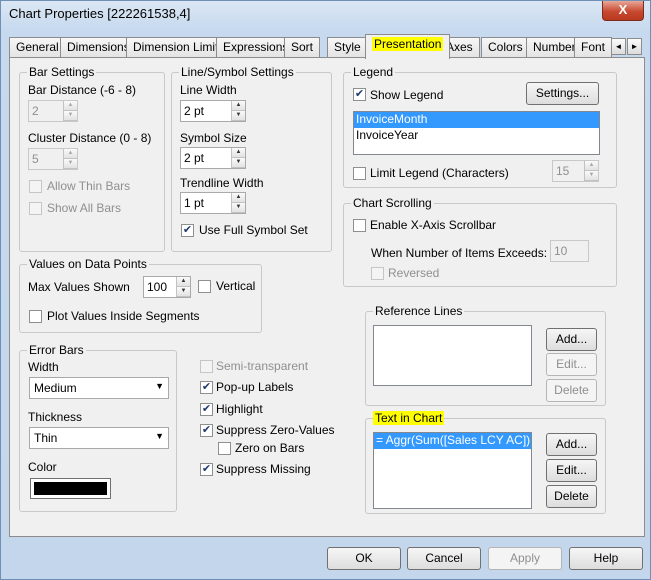 The image size is (651, 580). What do you see at coordinates (35, 316) in the screenshot?
I see `plot-inside-segments-checkbox` at bounding box center [35, 316].